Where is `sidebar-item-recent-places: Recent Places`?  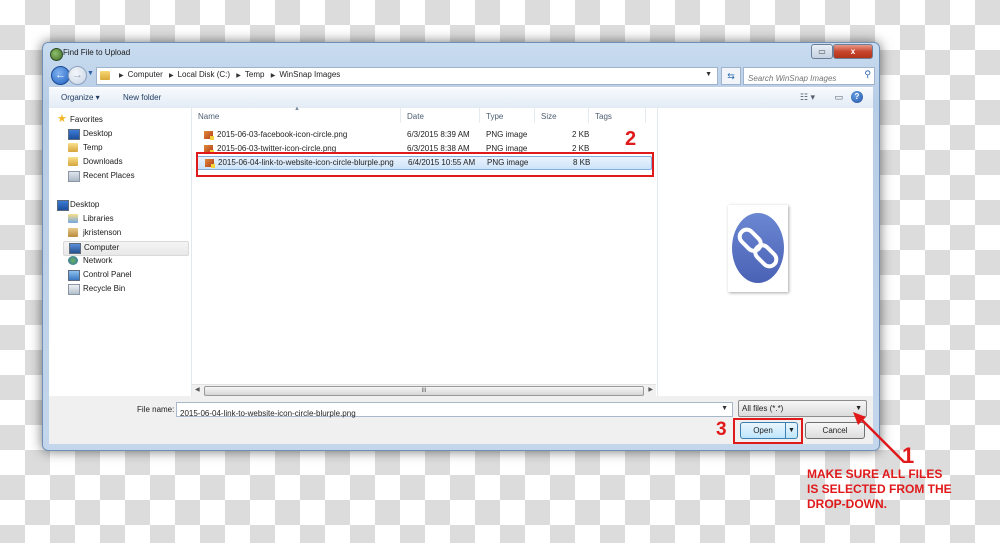
sidebar-item-recent-places: Recent Places is located at coordinates (125, 176).